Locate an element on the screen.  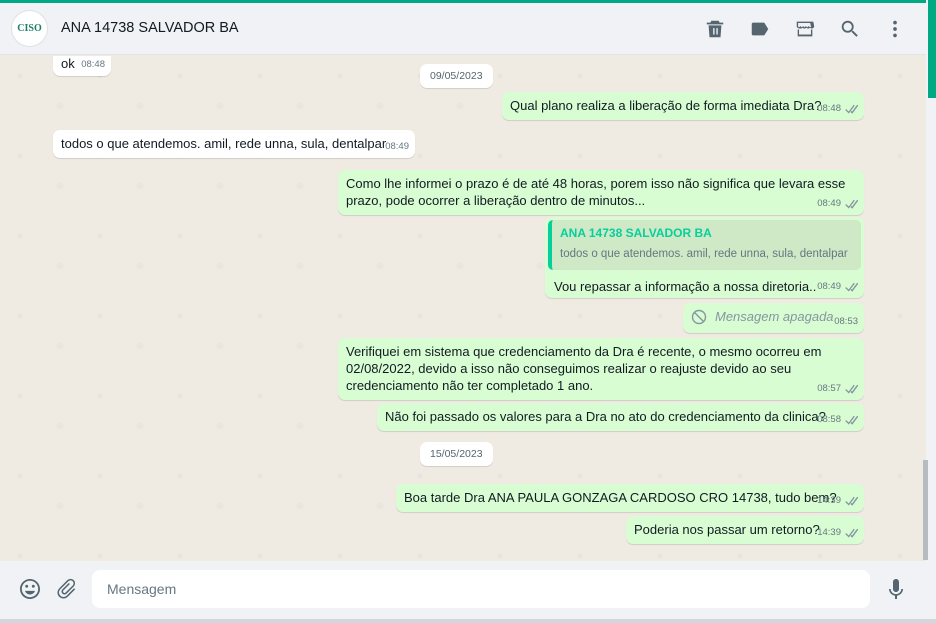
store-icon is located at coordinates (805, 29).